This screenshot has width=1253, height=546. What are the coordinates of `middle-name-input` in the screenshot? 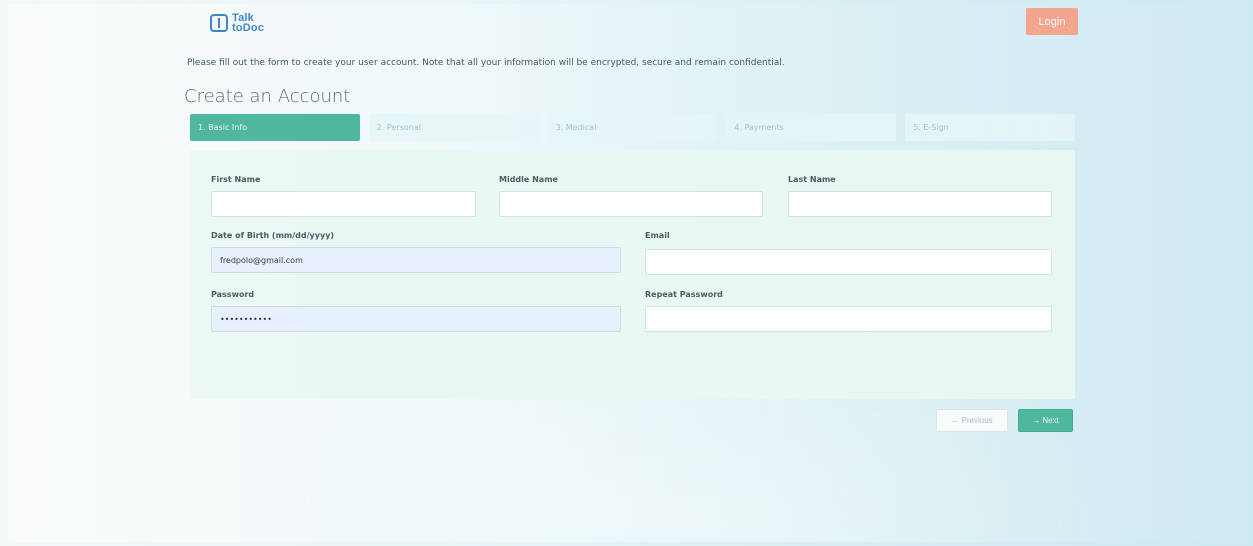 It's located at (631, 204).